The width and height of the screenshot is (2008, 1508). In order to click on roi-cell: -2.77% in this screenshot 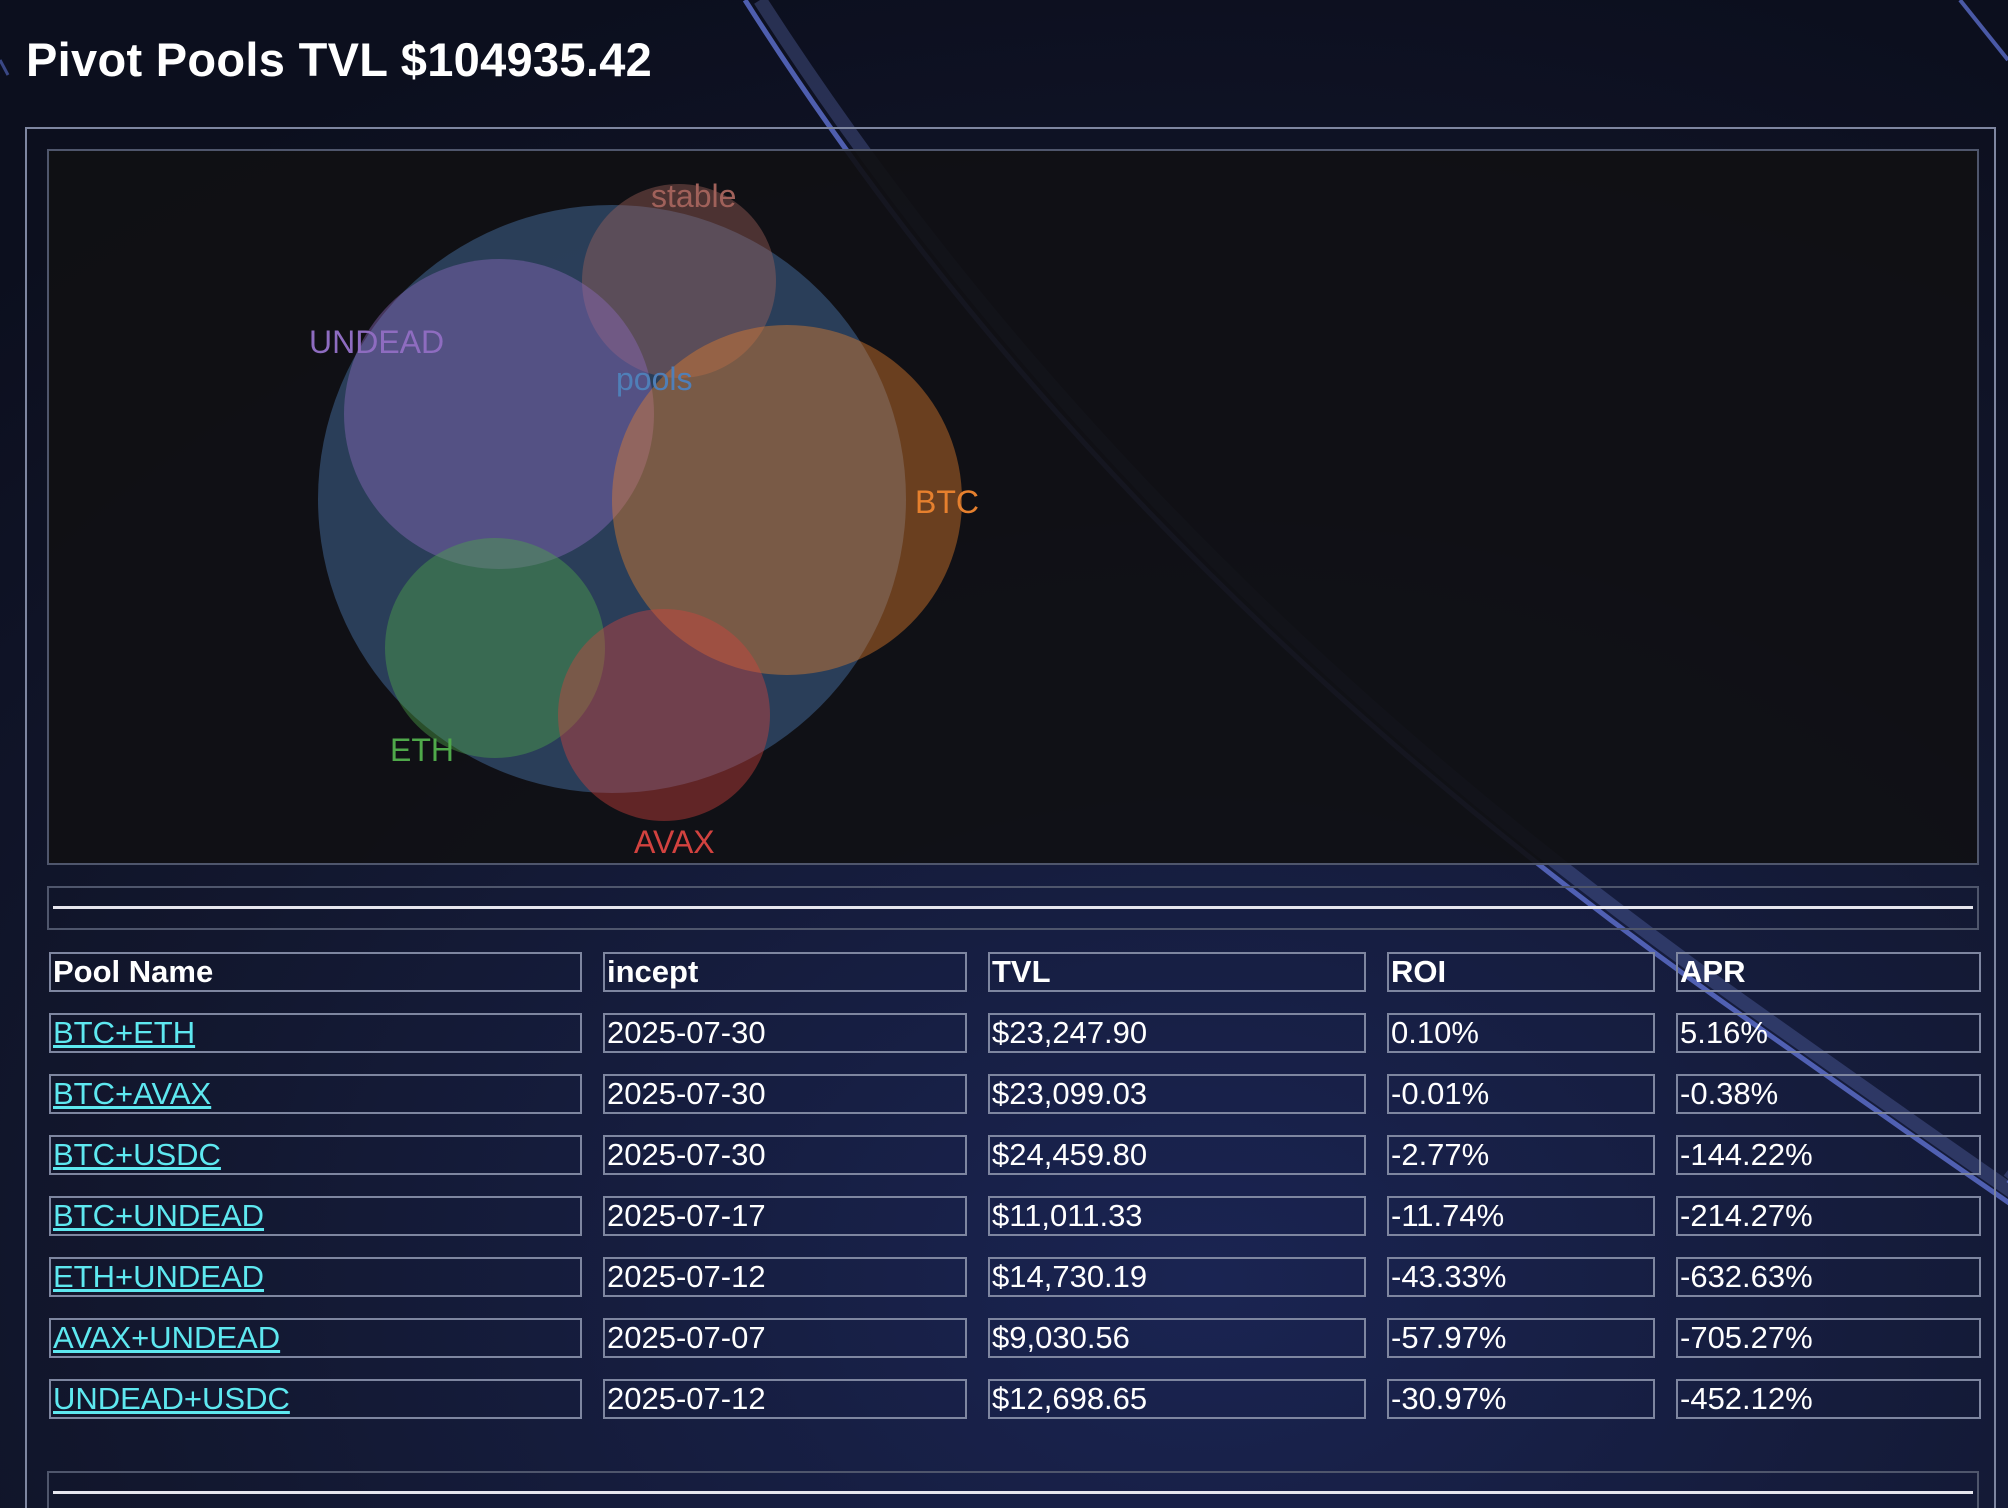, I will do `click(1521, 1155)`.